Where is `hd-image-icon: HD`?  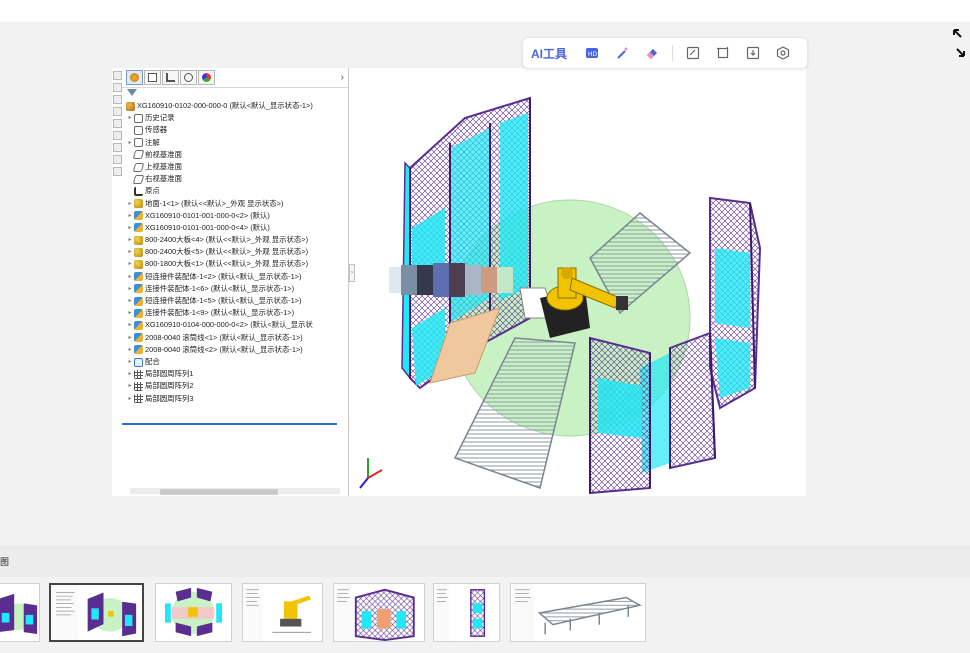
hd-image-icon: HD is located at coordinates (592, 53).